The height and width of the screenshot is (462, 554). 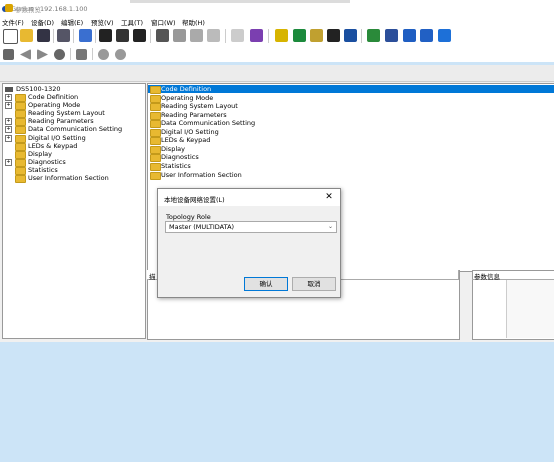 I want to click on list-item-label: Data Communication Setting, so click(x=208, y=123).